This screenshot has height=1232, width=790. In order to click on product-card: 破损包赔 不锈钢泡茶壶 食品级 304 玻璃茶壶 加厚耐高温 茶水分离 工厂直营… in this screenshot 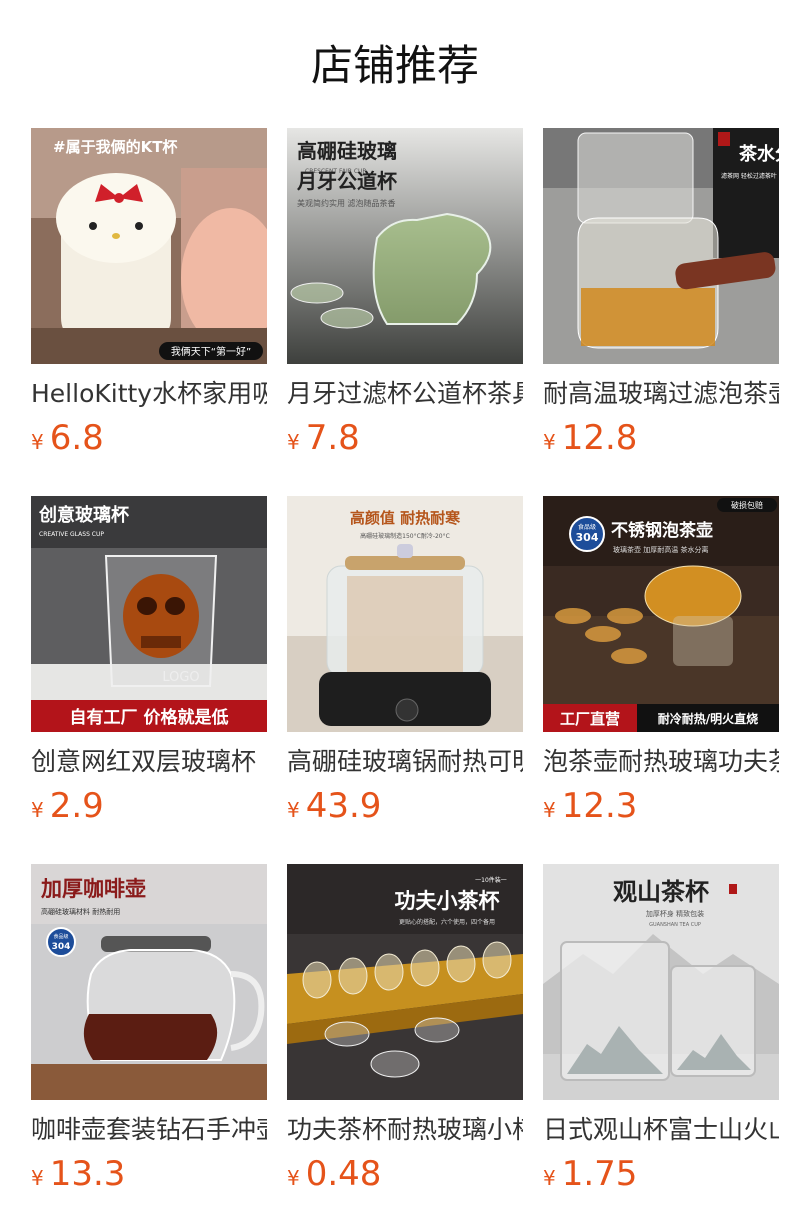, I will do `click(661, 680)`.